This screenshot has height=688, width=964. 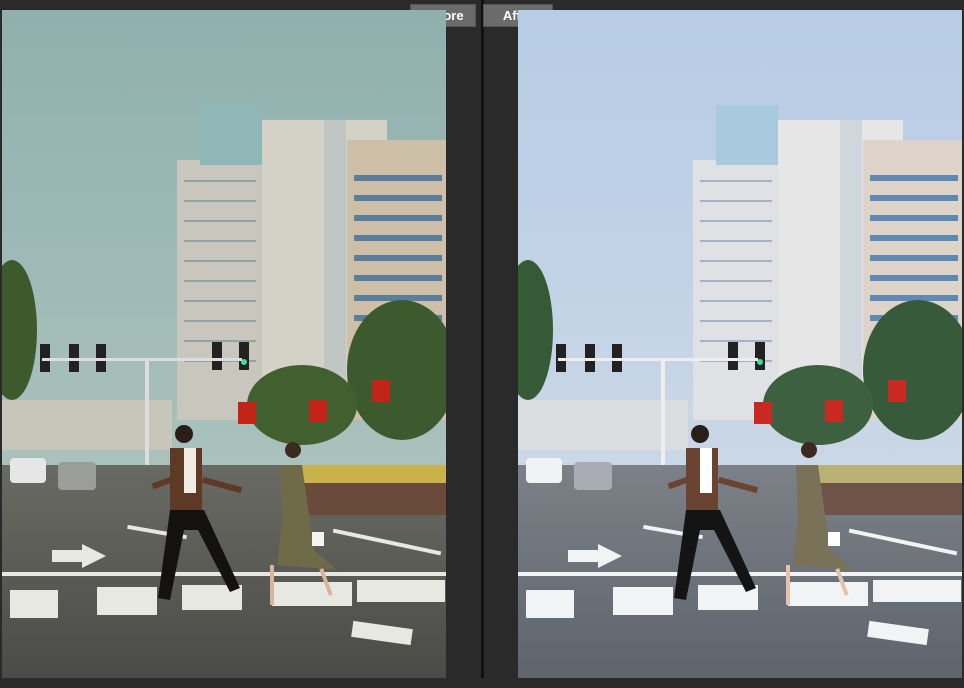 What do you see at coordinates (482, 683) in the screenshot?
I see `bottom-bar` at bounding box center [482, 683].